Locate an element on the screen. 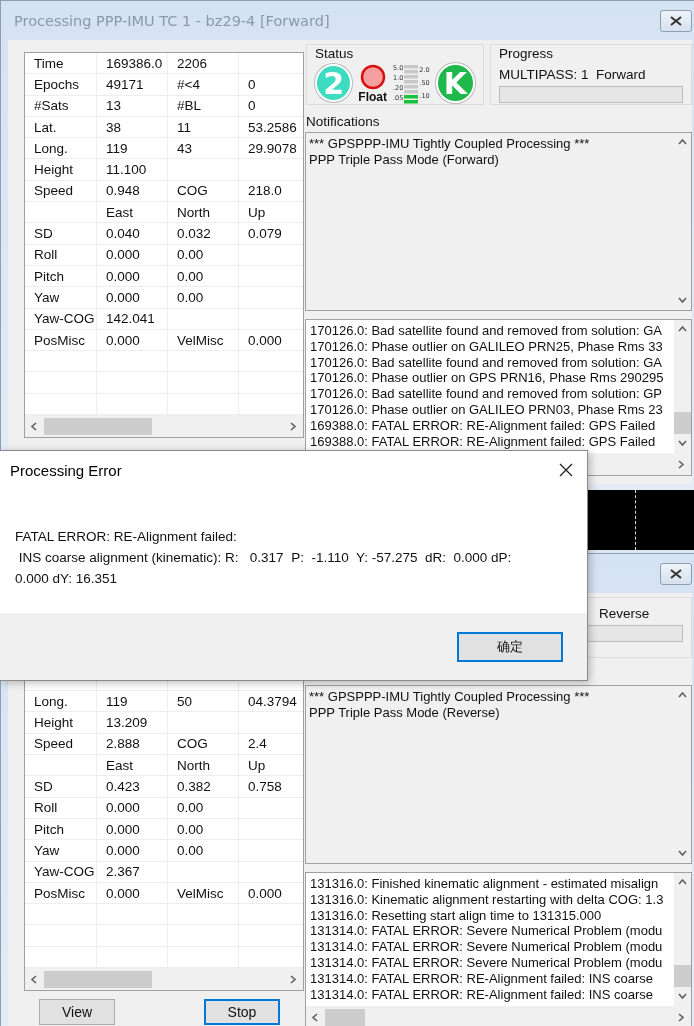 The height and width of the screenshot is (1026, 694). table-cell: 2.888 is located at coordinates (132, 744).